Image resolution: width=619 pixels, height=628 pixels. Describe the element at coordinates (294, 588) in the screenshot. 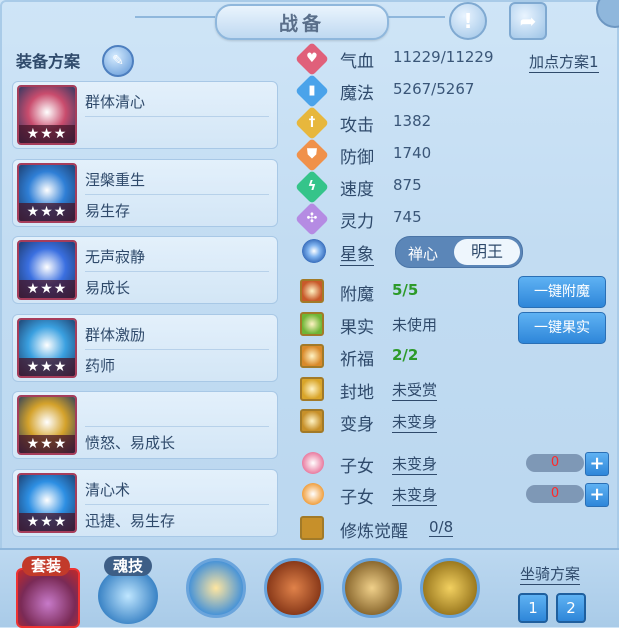

I see `skill-slot-2-icon` at that location.